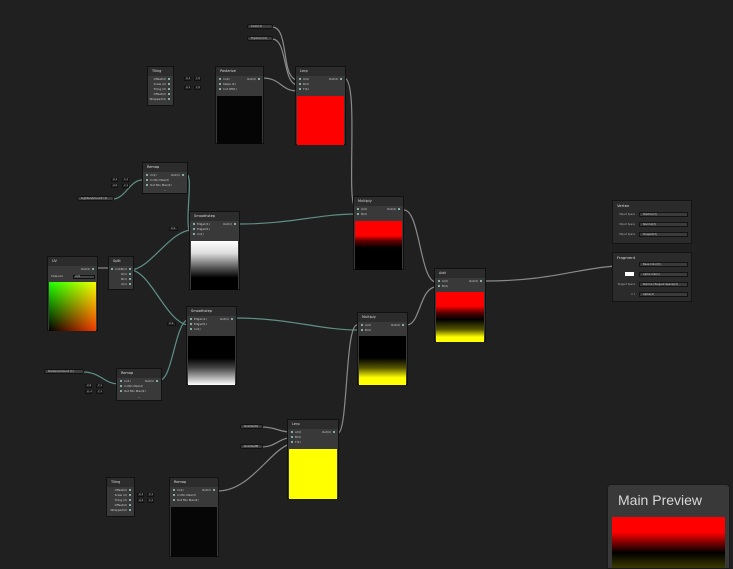 The width and height of the screenshot is (733, 569). What do you see at coordinates (120, 510) in the screenshot?
I see `port-label: Wrapped(2)` at bounding box center [120, 510].